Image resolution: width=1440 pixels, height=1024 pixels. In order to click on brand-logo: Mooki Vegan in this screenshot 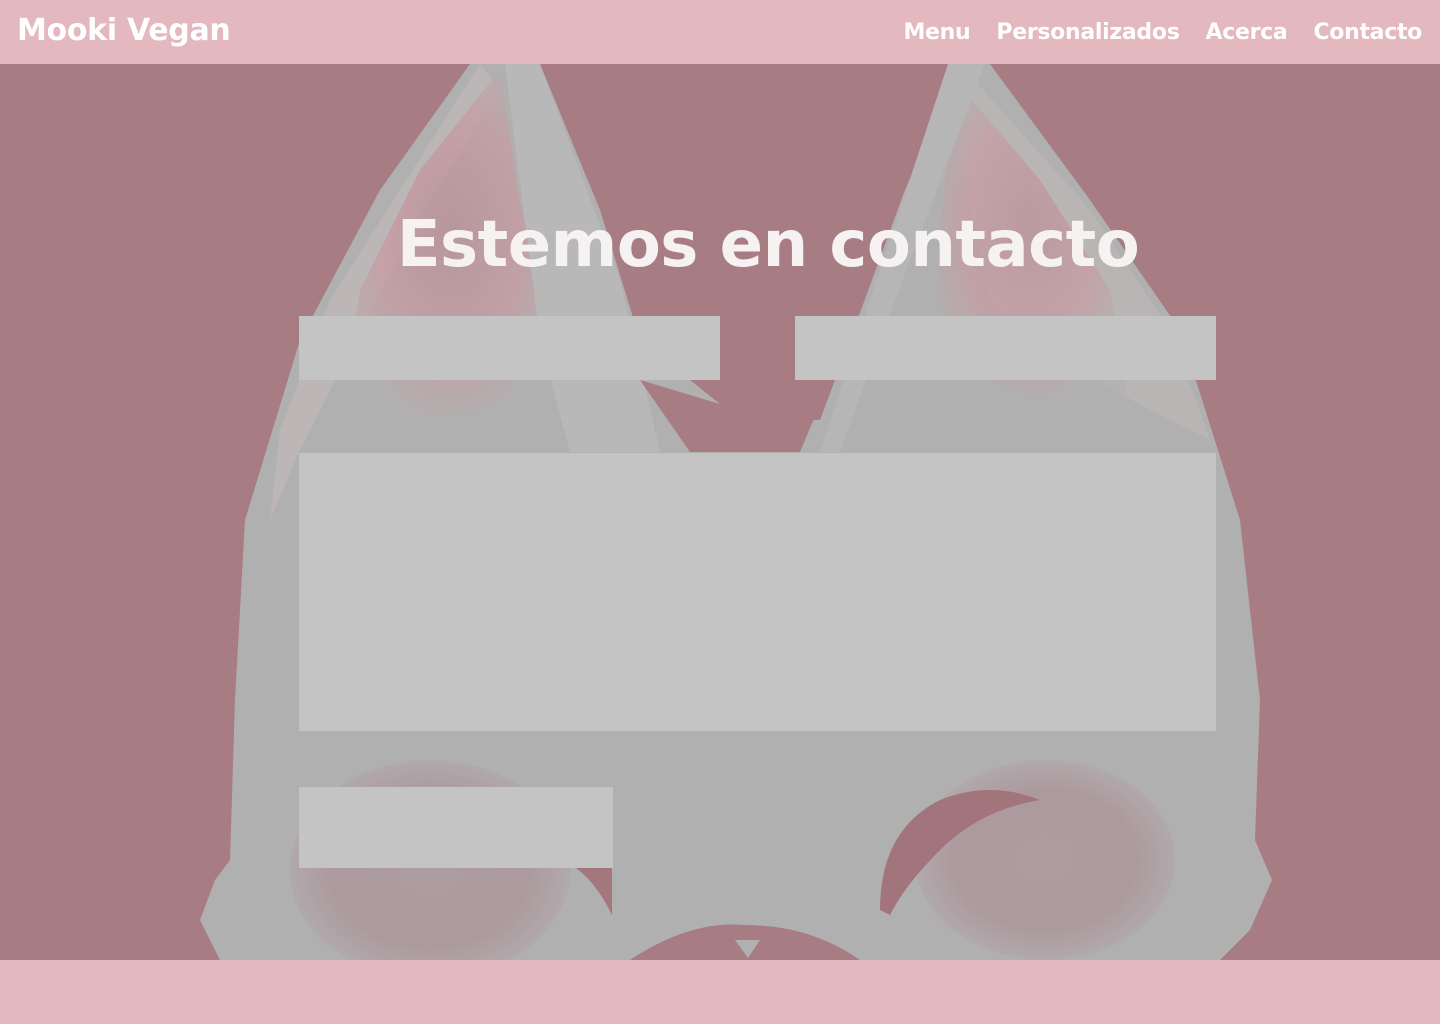, I will do `click(124, 30)`.